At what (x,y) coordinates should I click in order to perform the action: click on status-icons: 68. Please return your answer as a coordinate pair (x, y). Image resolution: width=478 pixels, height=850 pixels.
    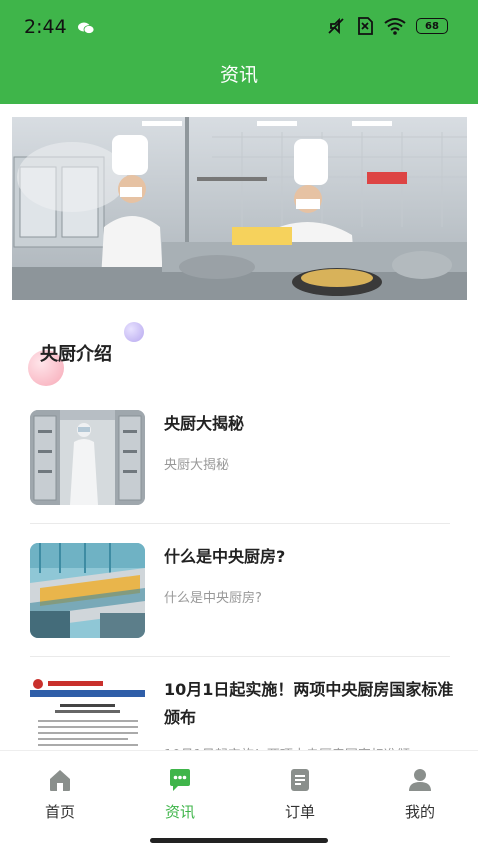
    Looking at the image, I should click on (387, 26).